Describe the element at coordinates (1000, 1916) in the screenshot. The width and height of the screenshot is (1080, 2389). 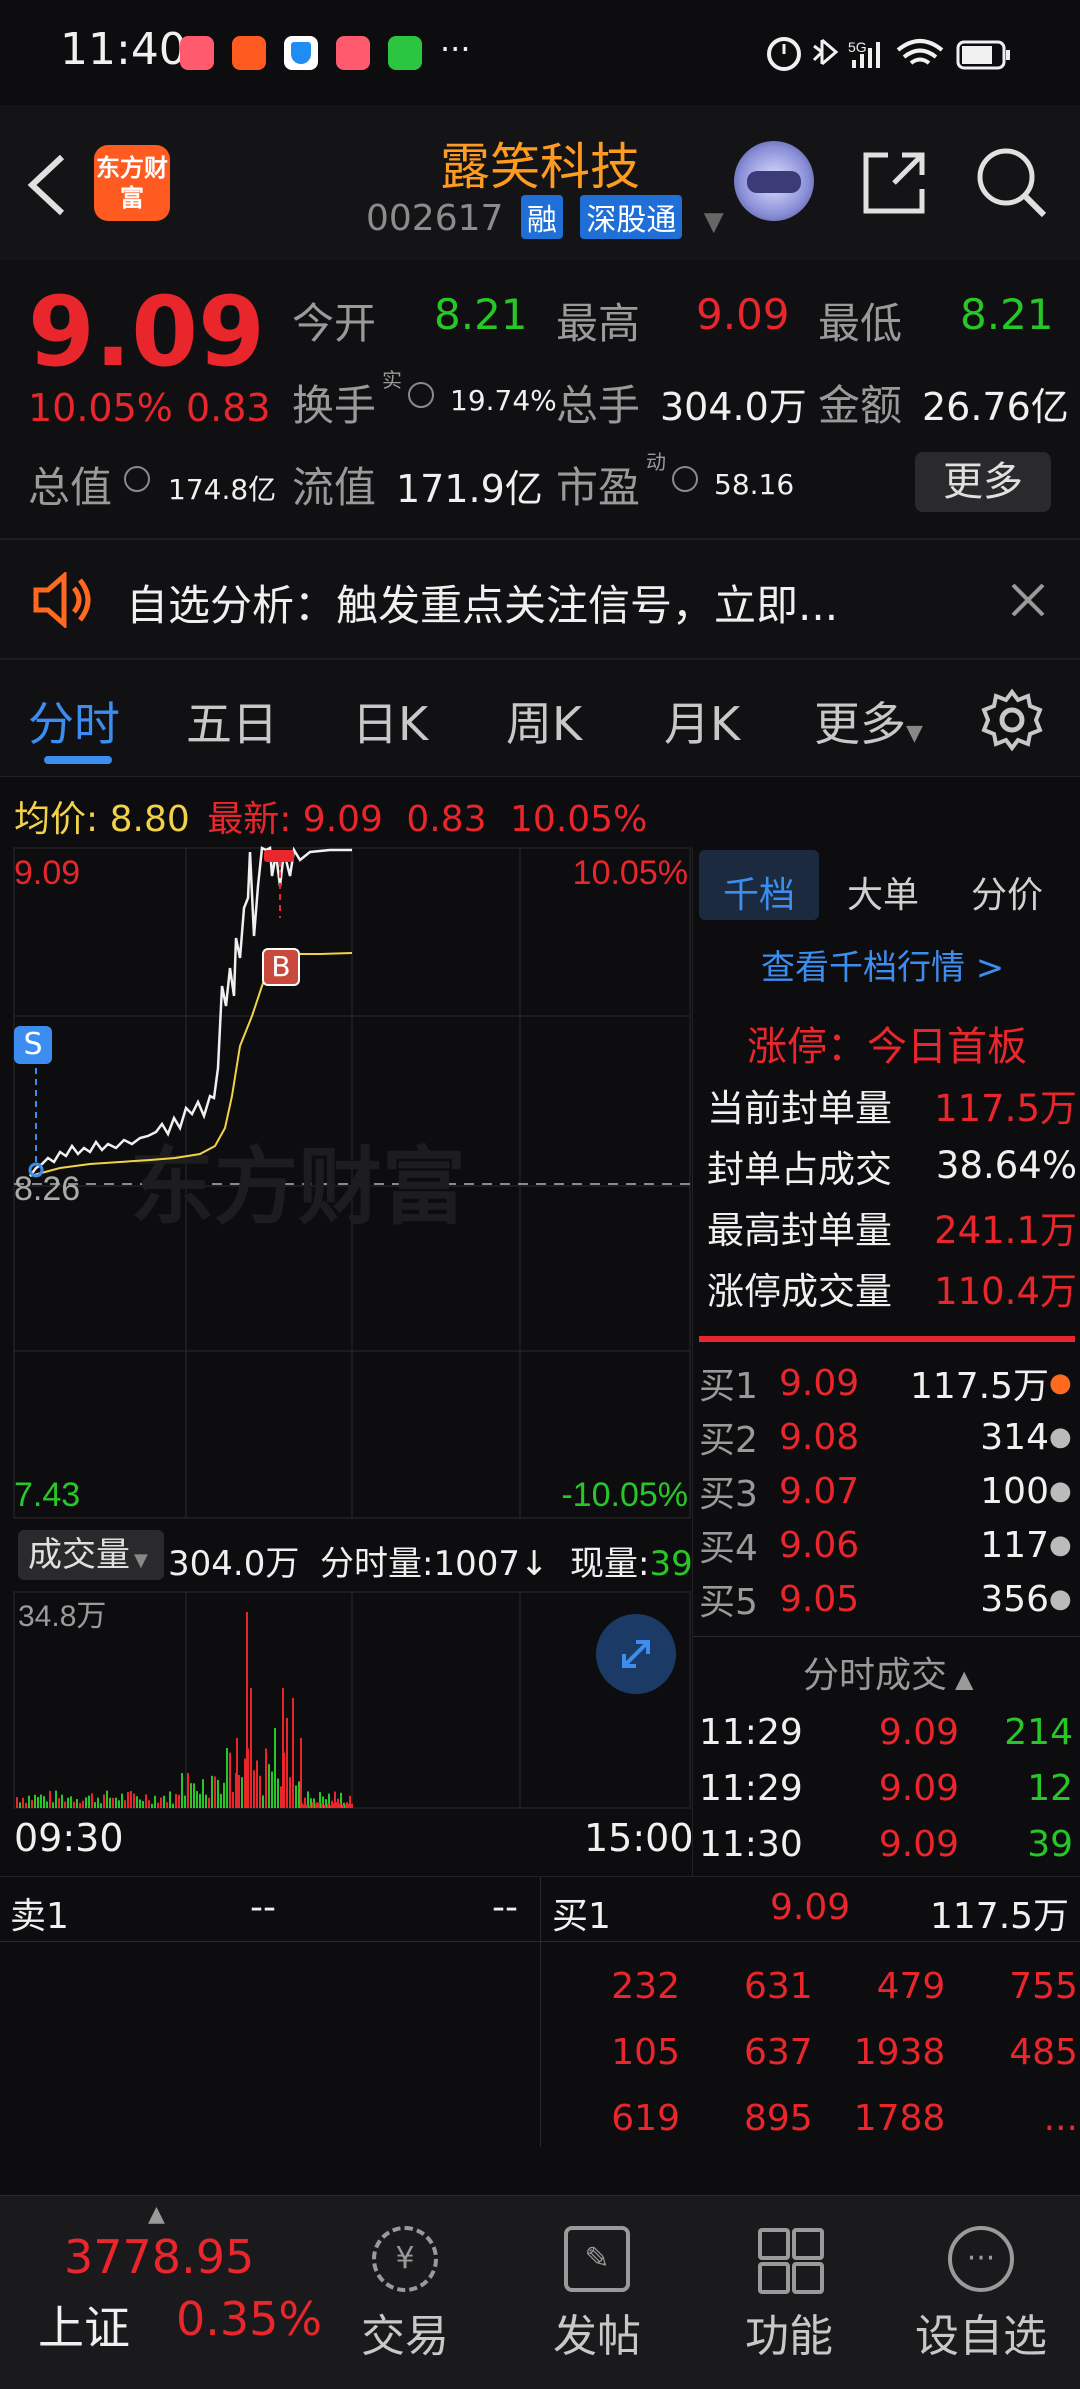
I see `bid1-volume: 117.5万` at that location.